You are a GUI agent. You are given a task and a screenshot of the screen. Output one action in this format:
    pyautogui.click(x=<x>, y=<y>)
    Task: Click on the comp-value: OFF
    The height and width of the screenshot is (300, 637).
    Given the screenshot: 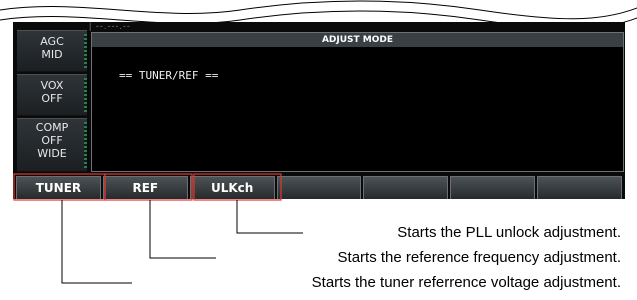 What is the action you would take?
    pyautogui.click(x=52, y=140)
    